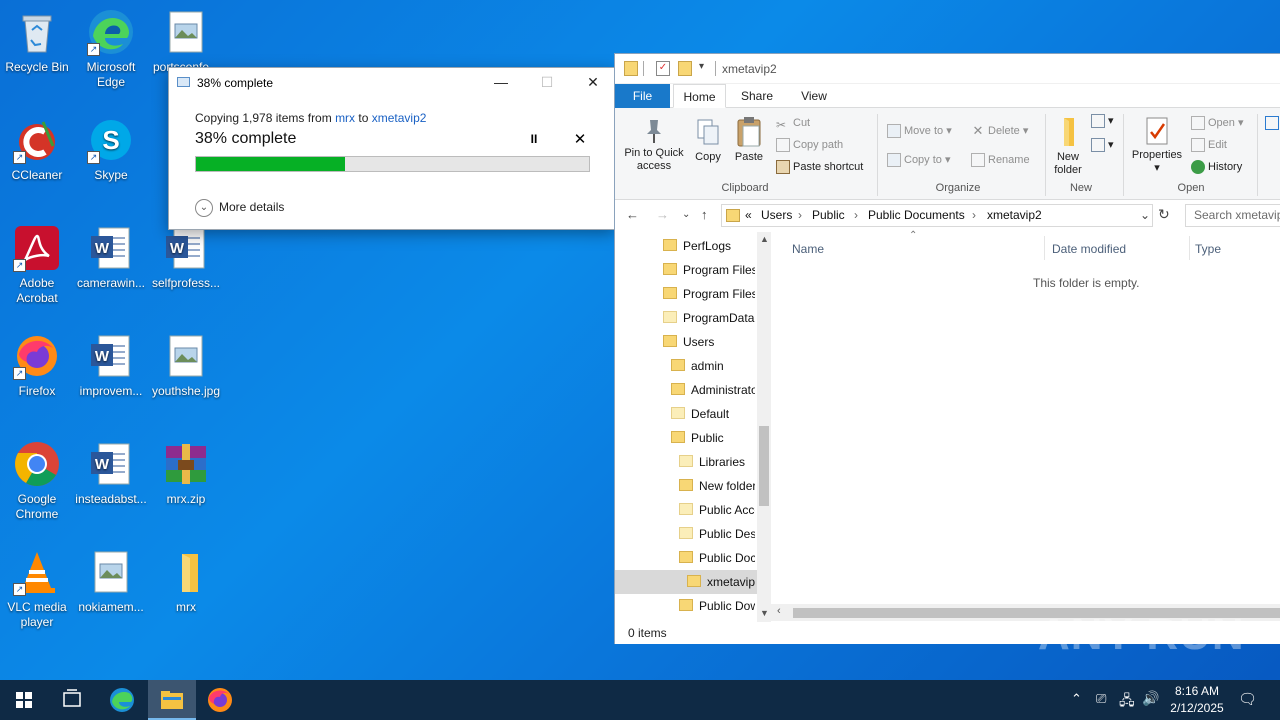  I want to click on recent-locations-dropdown-icon: ⌄, so click(686, 214).